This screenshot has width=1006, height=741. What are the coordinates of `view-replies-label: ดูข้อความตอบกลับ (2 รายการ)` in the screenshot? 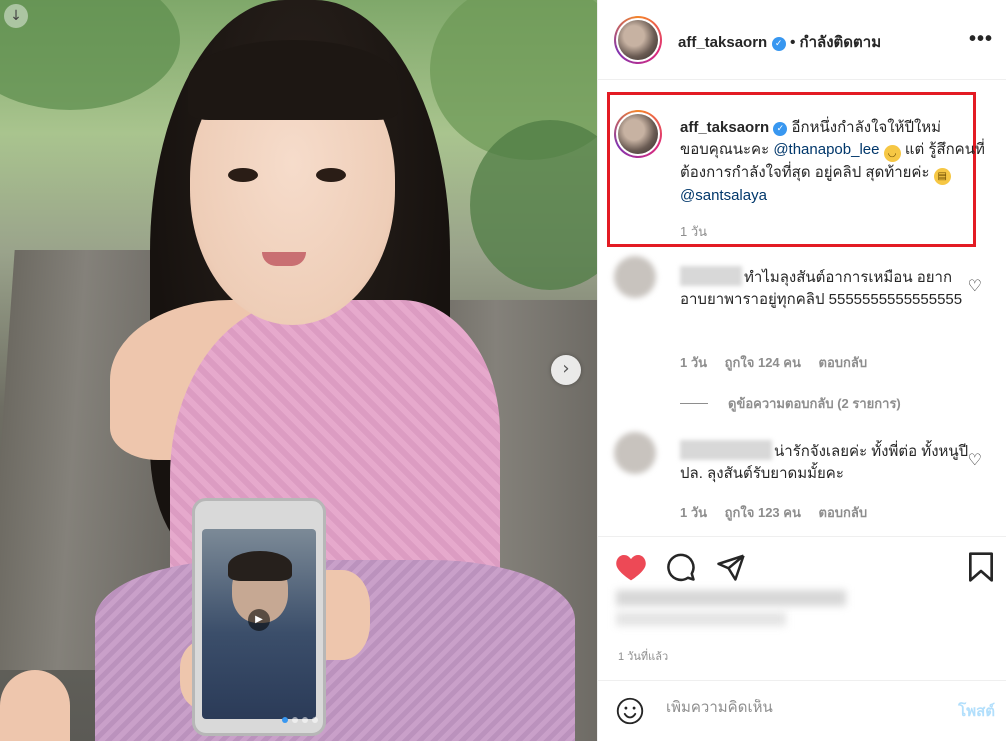 It's located at (814, 403).